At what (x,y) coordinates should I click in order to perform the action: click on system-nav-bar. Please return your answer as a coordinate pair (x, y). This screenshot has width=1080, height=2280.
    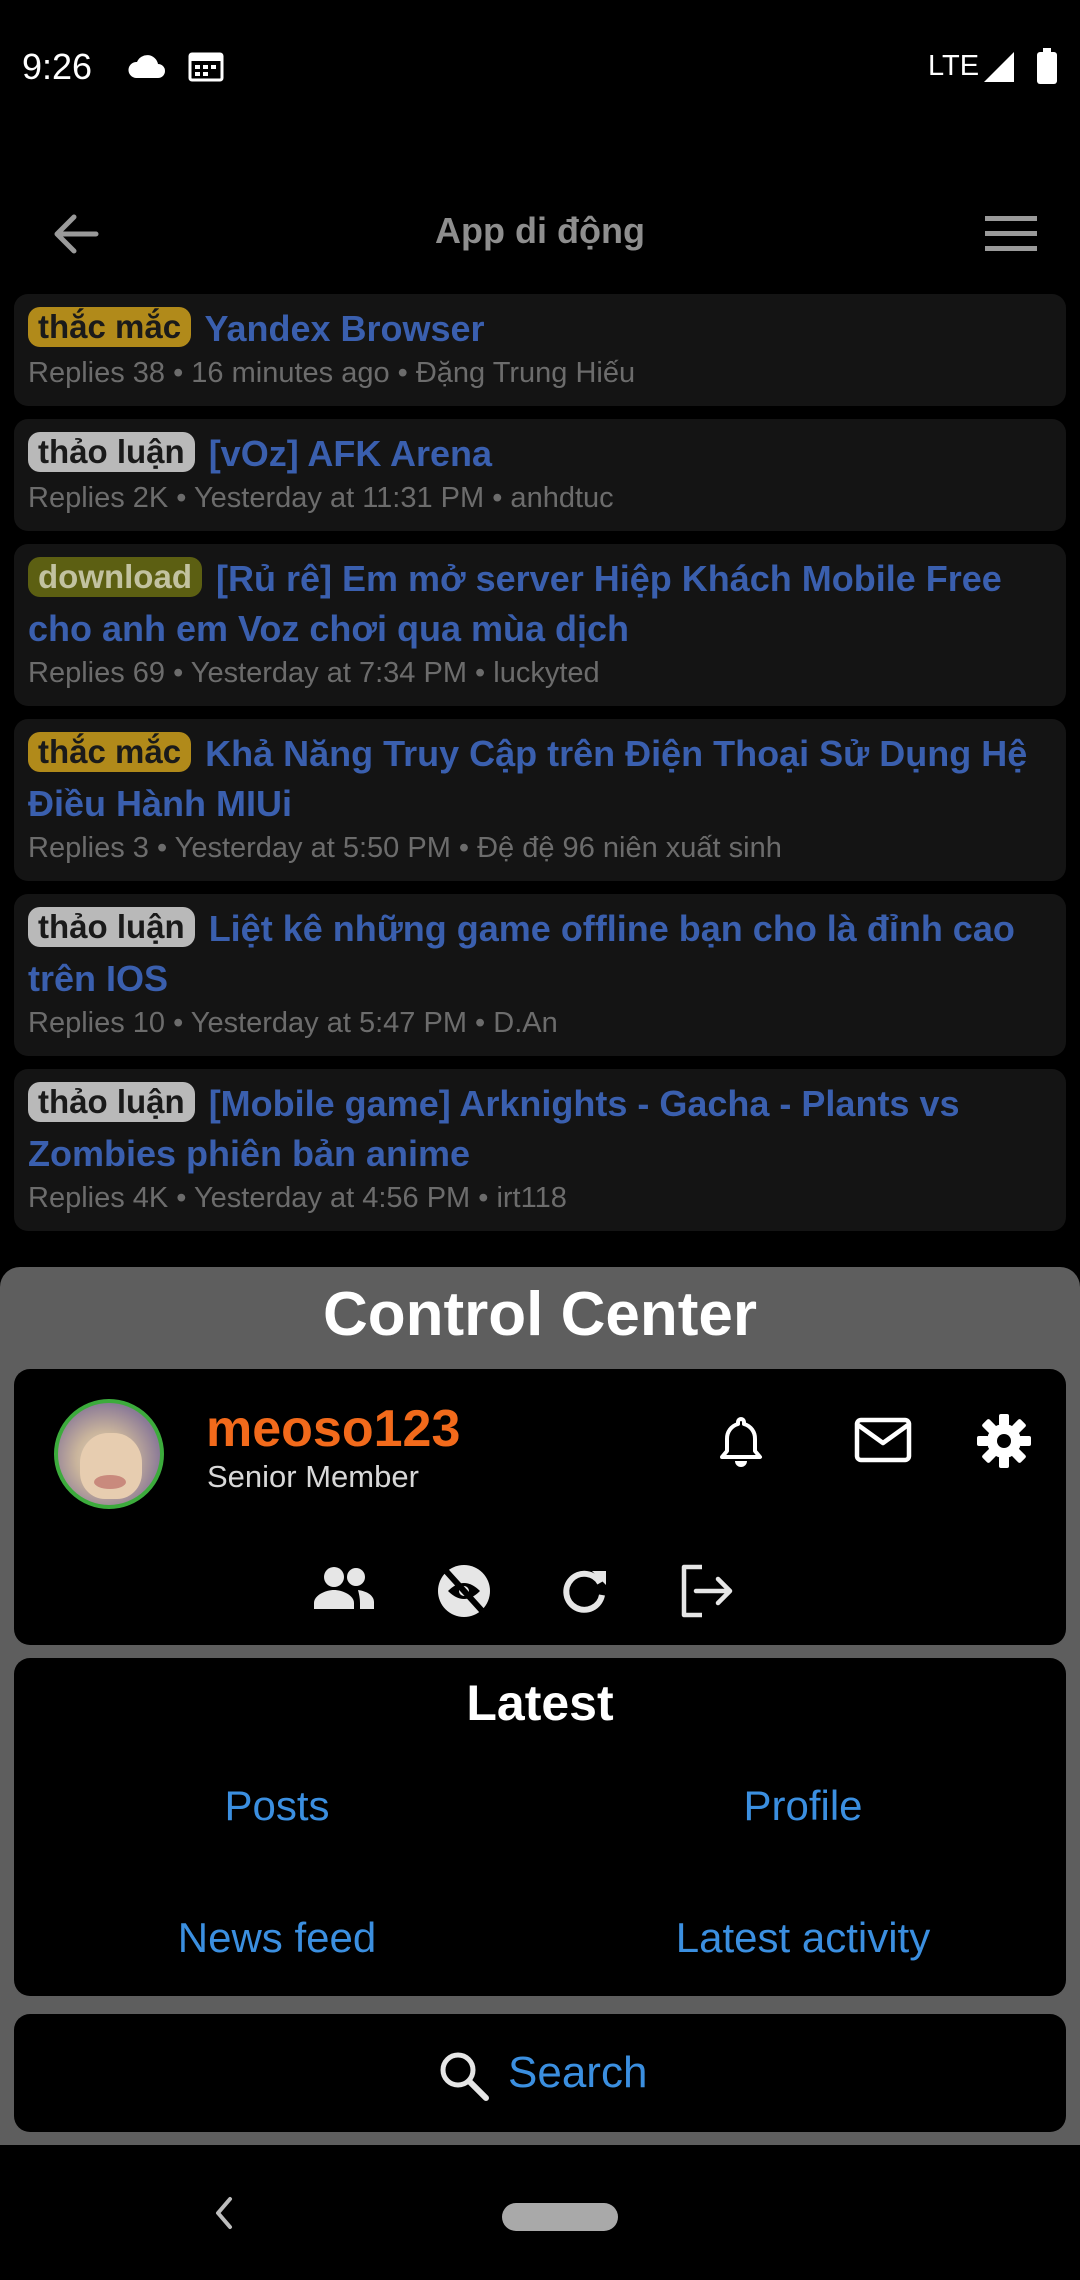
    Looking at the image, I should click on (540, 2212).